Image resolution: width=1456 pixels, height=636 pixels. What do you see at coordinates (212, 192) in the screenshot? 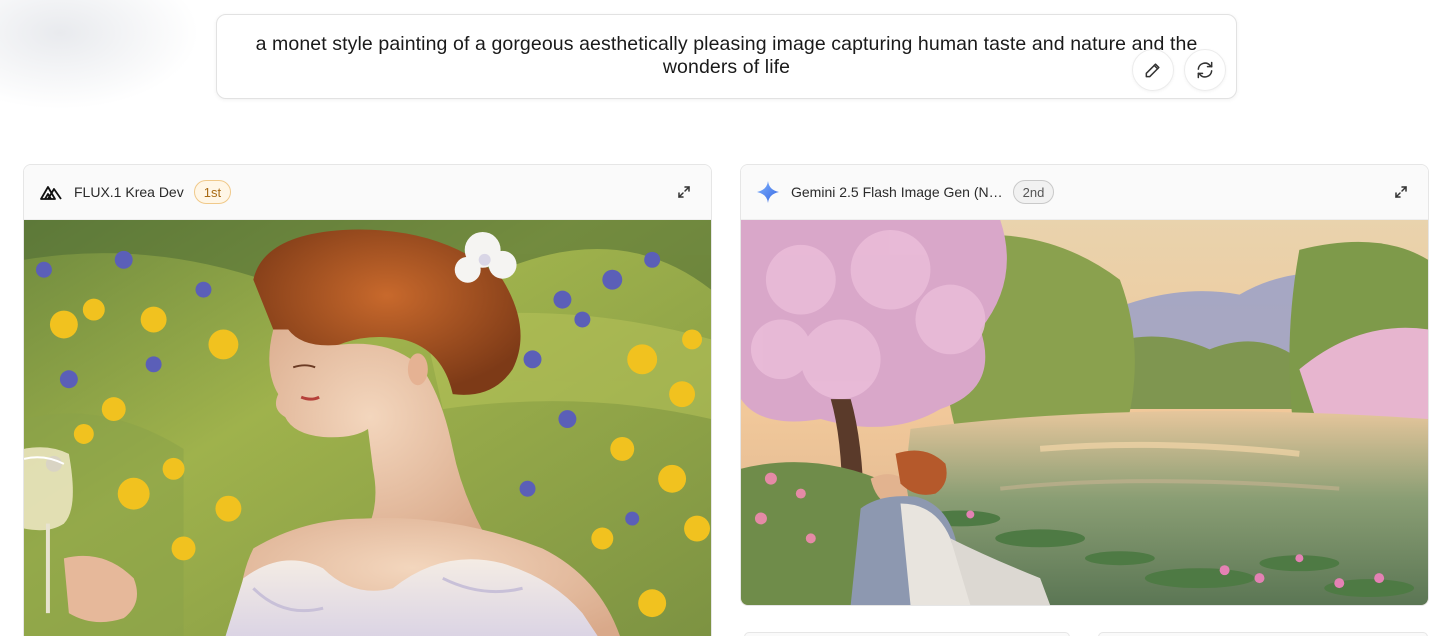
I see `rank-badge: 1st` at bounding box center [212, 192].